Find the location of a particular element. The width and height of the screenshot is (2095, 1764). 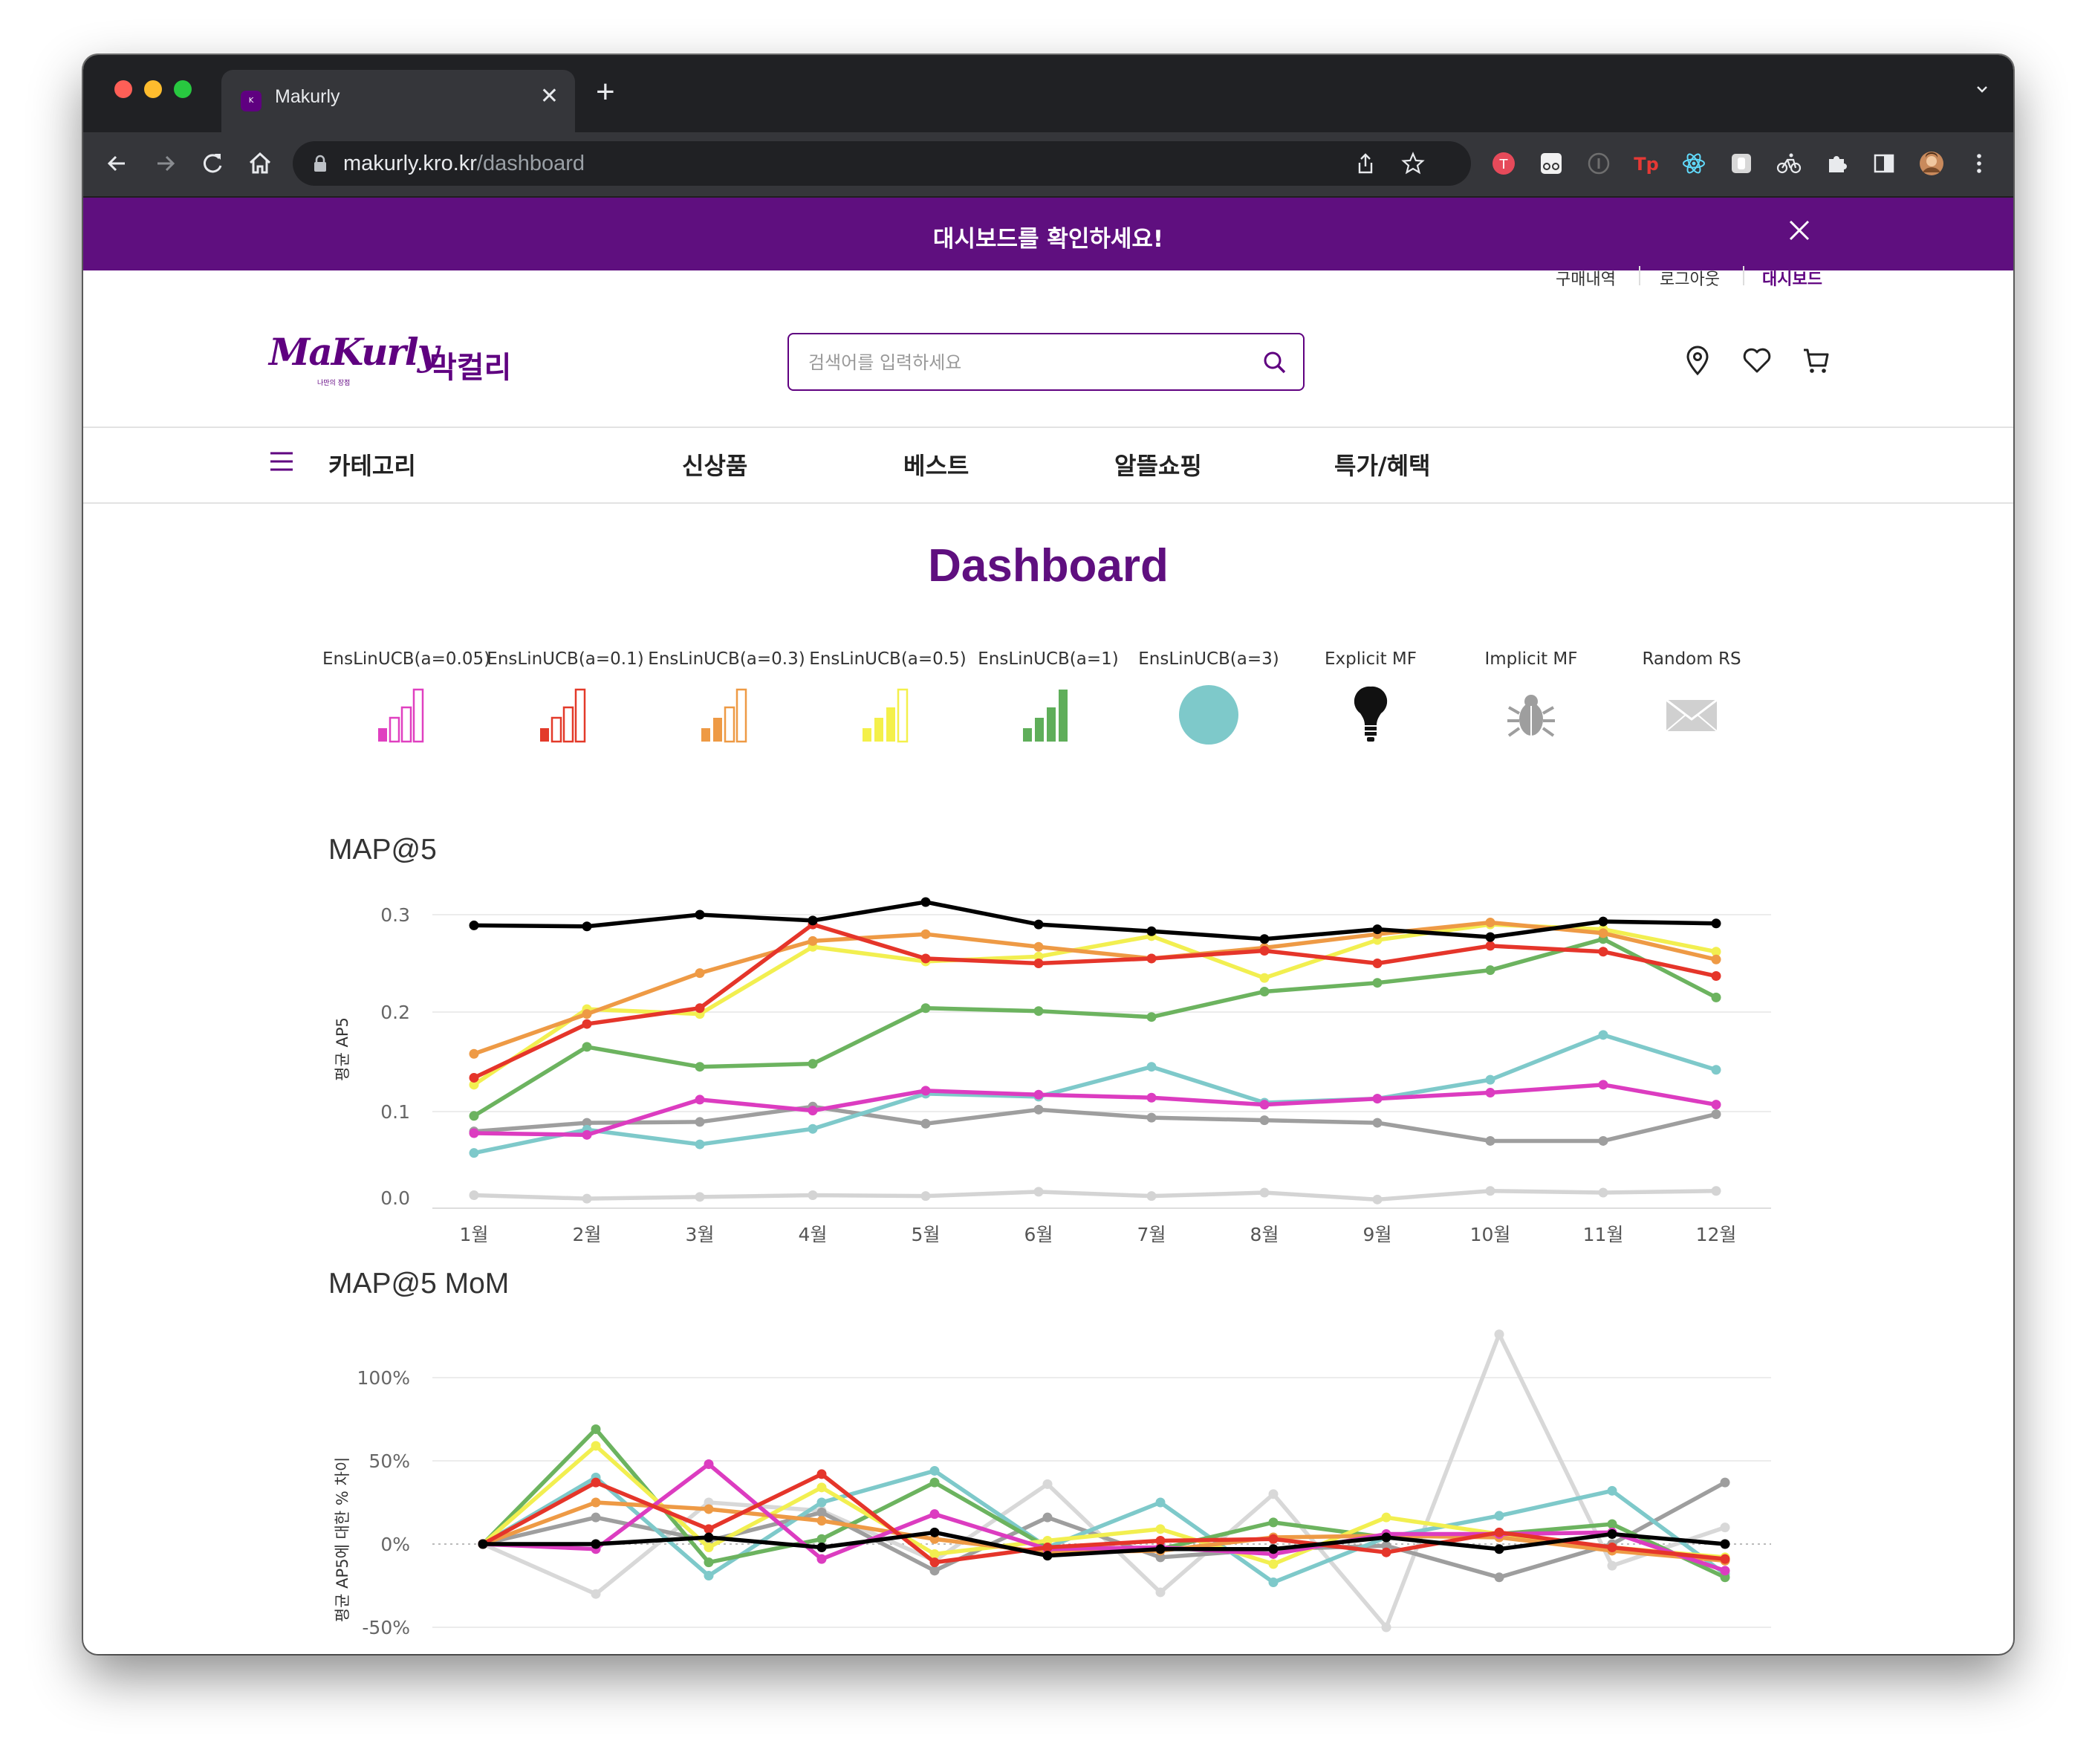

x-tick-label: 2월 is located at coordinates (587, 1234).